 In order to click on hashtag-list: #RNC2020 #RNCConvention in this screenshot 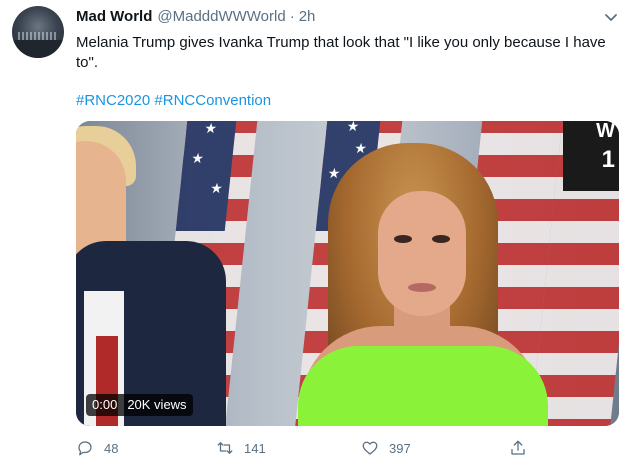, I will do `click(173, 101)`.